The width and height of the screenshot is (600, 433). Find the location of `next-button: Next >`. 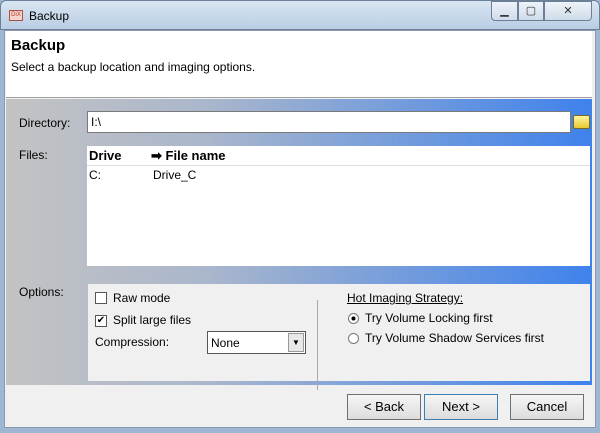

next-button: Next > is located at coordinates (461, 407).